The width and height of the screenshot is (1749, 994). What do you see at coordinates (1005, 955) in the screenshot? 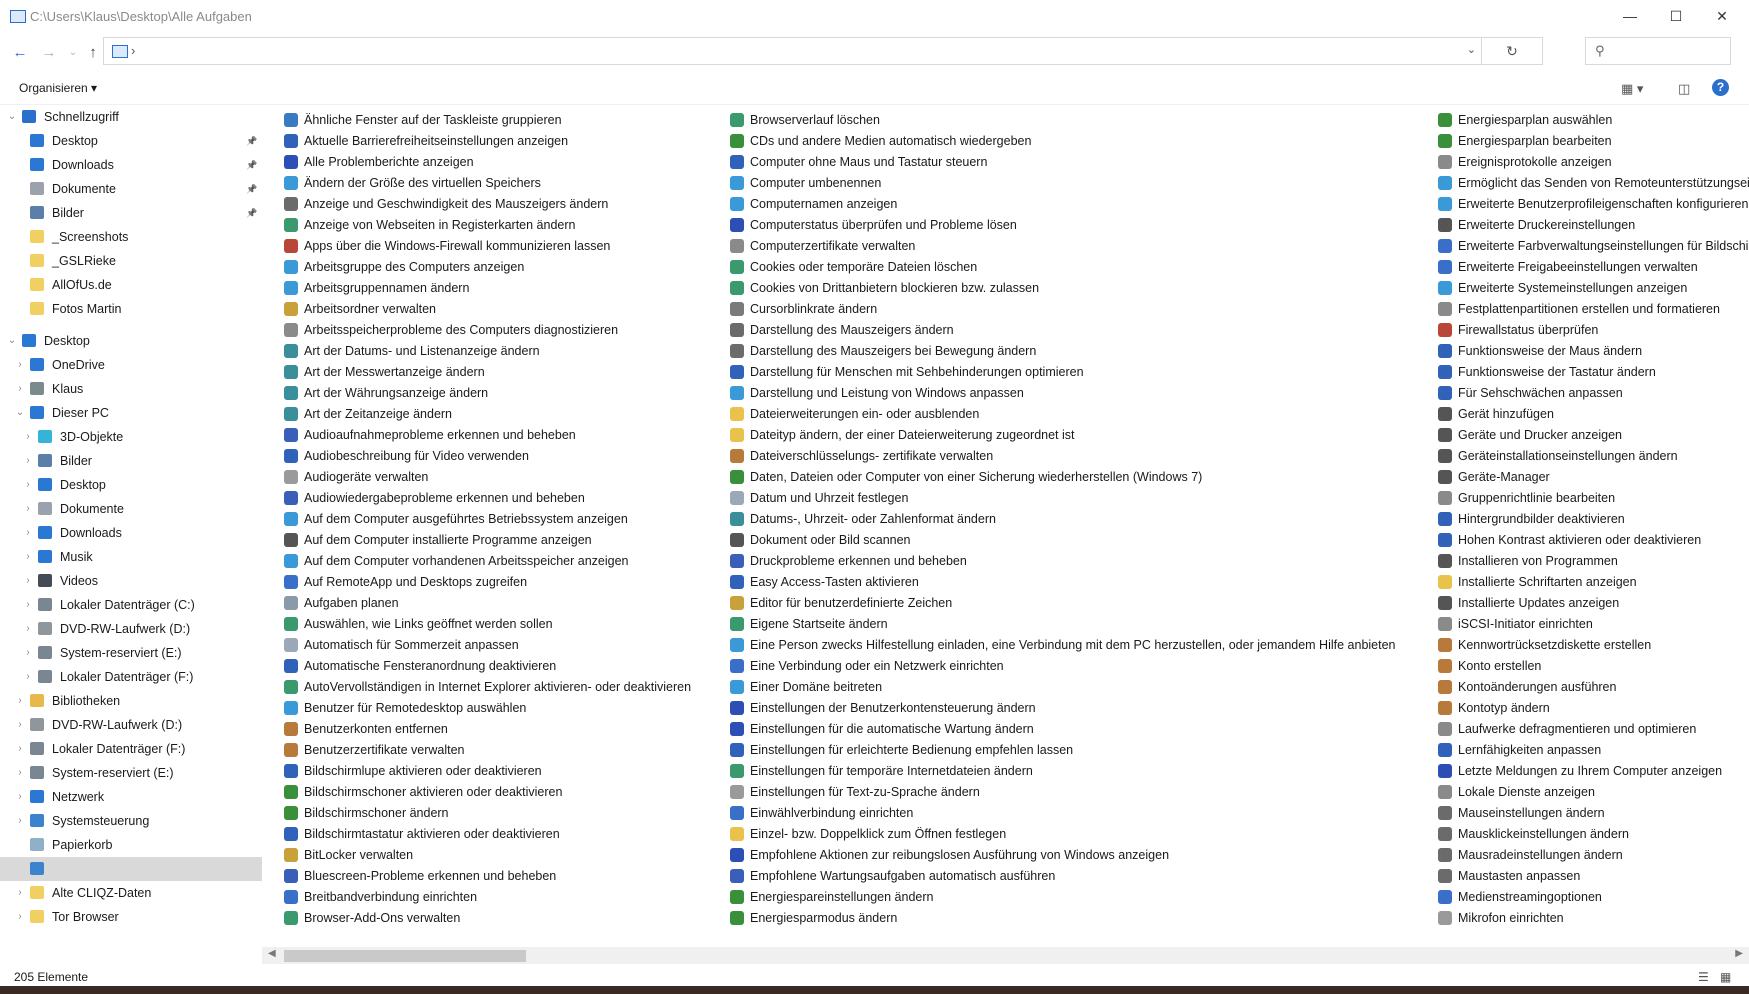
I see `horizontal-scrollbar: ◀ ▶` at bounding box center [1005, 955].